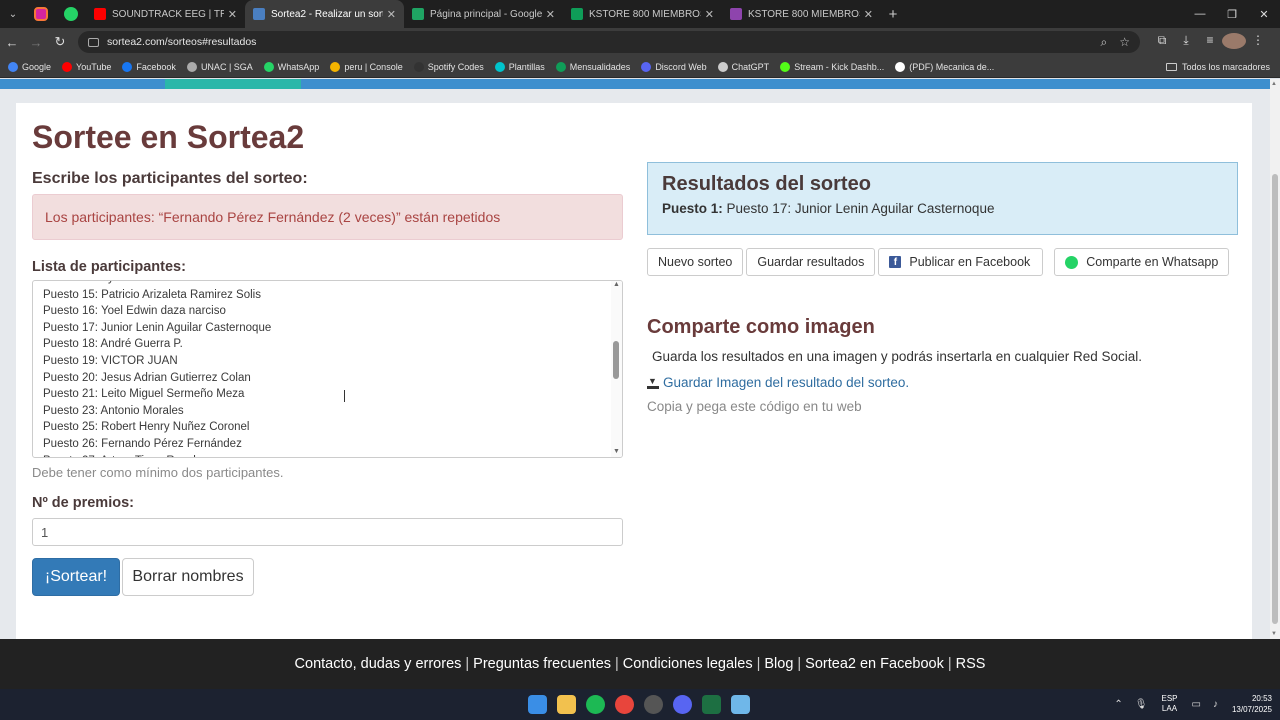  I want to click on download-icon: ⤓, so click(1186, 42).